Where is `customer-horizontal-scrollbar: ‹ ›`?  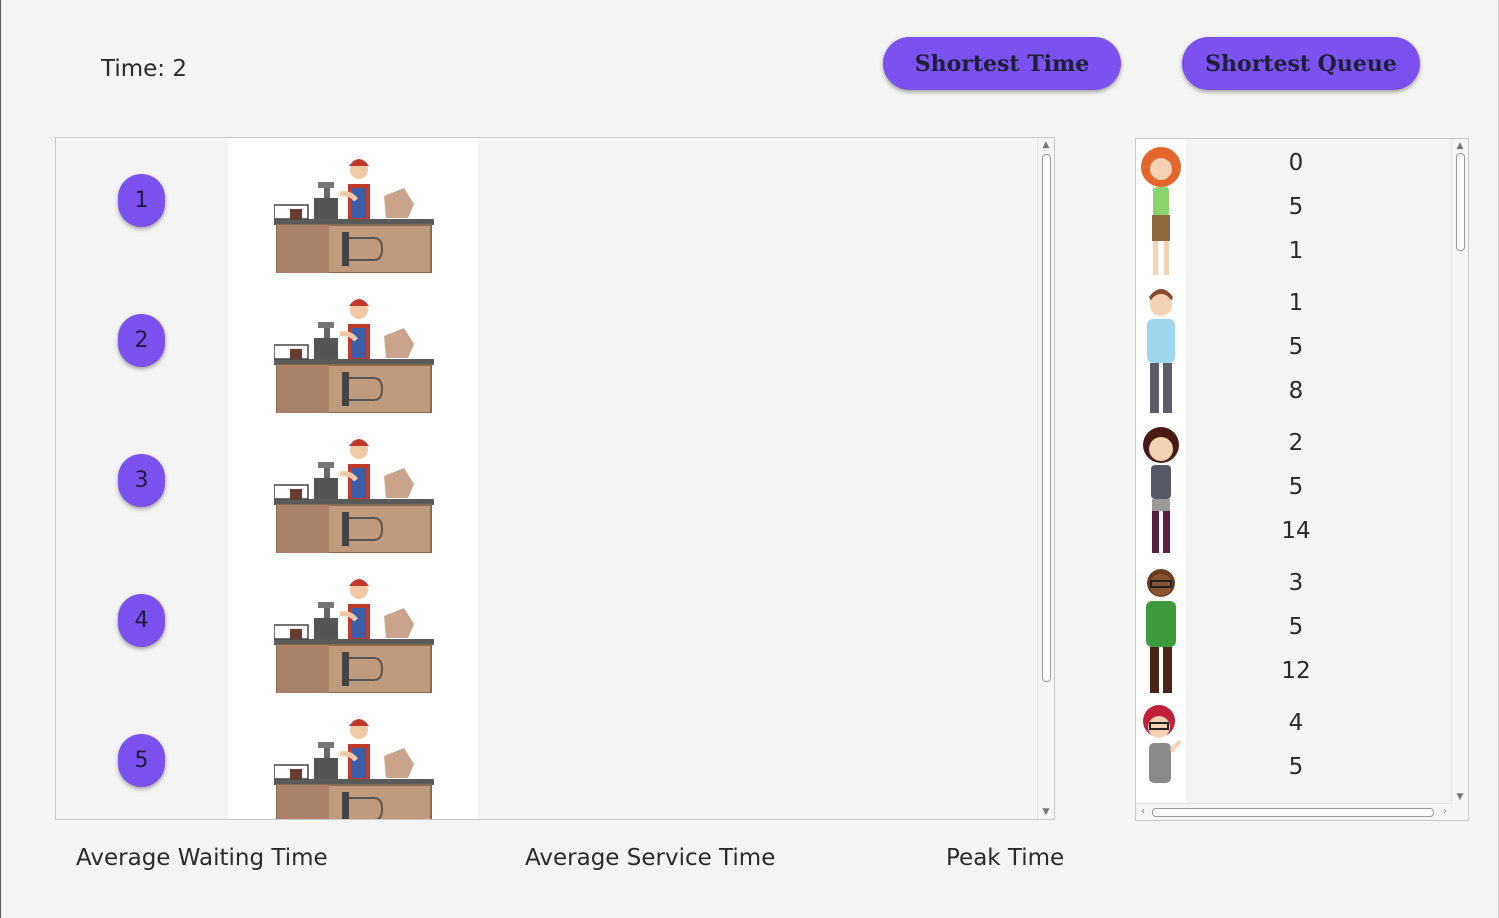 customer-horizontal-scrollbar: ‹ › is located at coordinates (1294, 811).